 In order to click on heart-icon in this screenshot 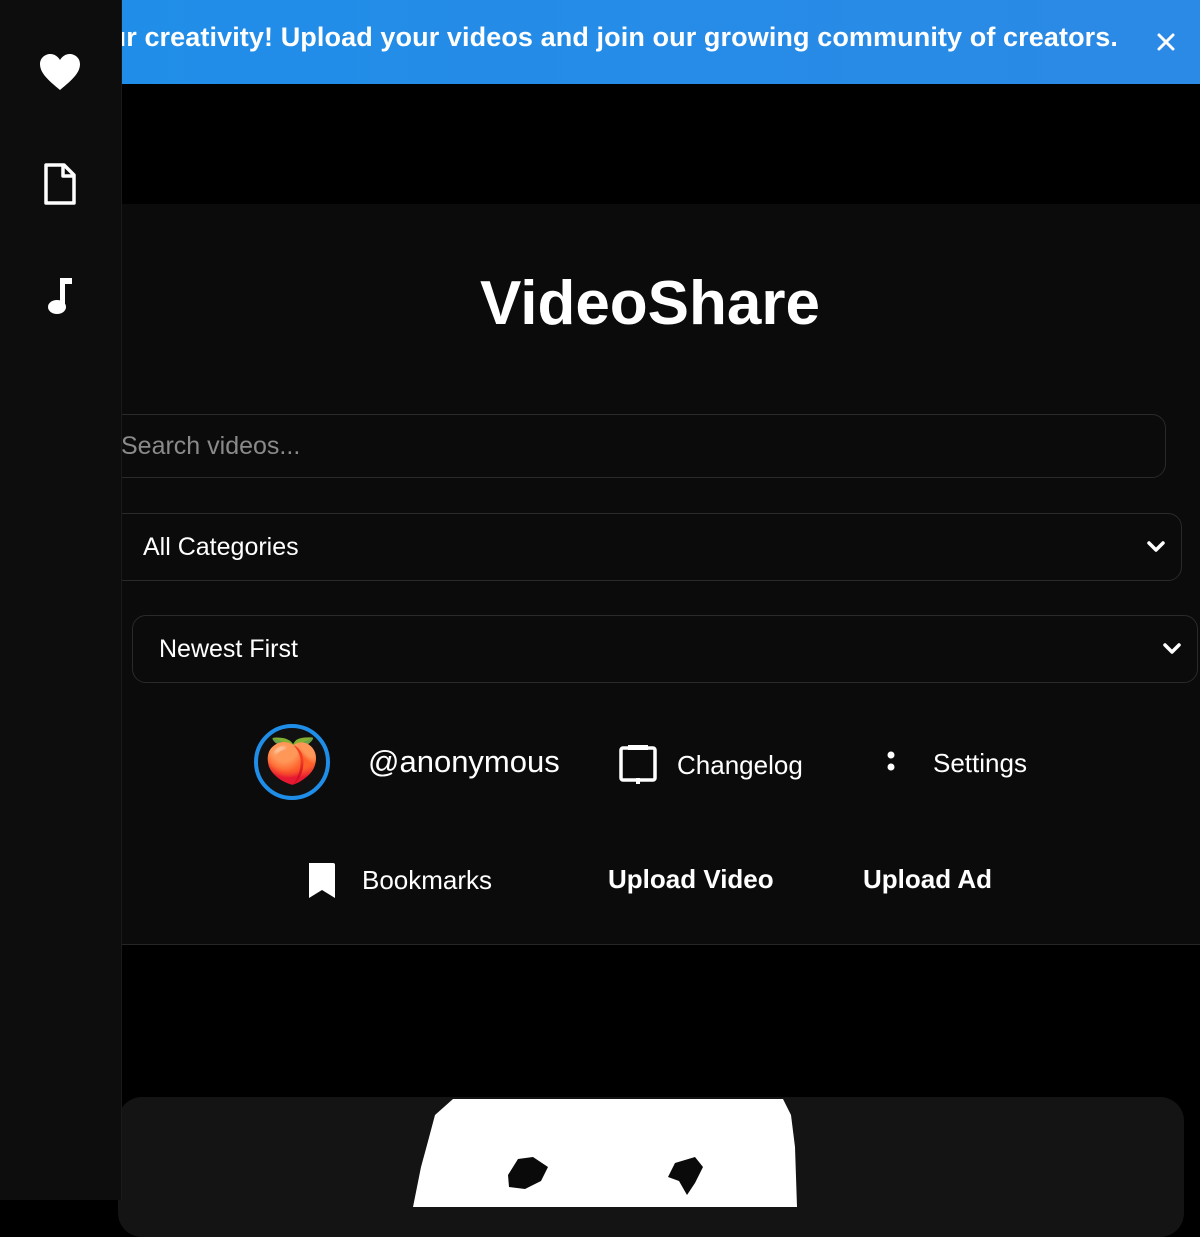, I will do `click(60, 72)`.